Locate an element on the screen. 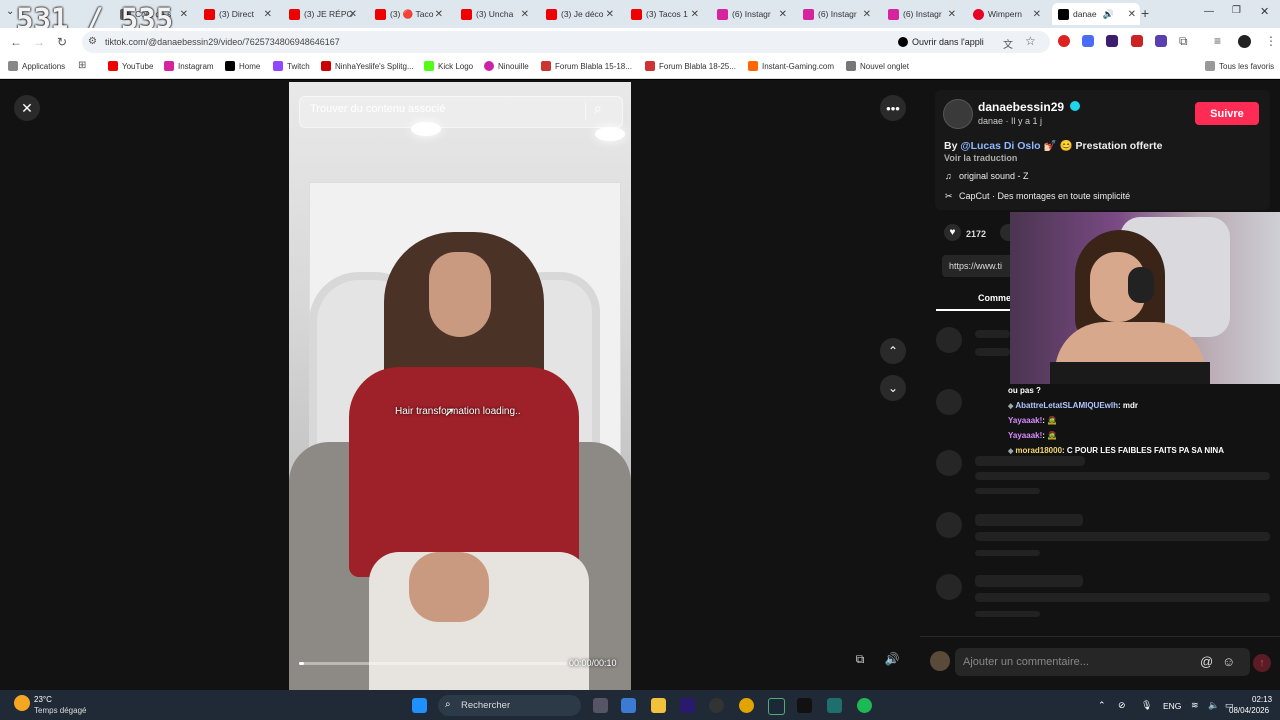 The image size is (1280, 720). task-view-icon is located at coordinates (600, 705).